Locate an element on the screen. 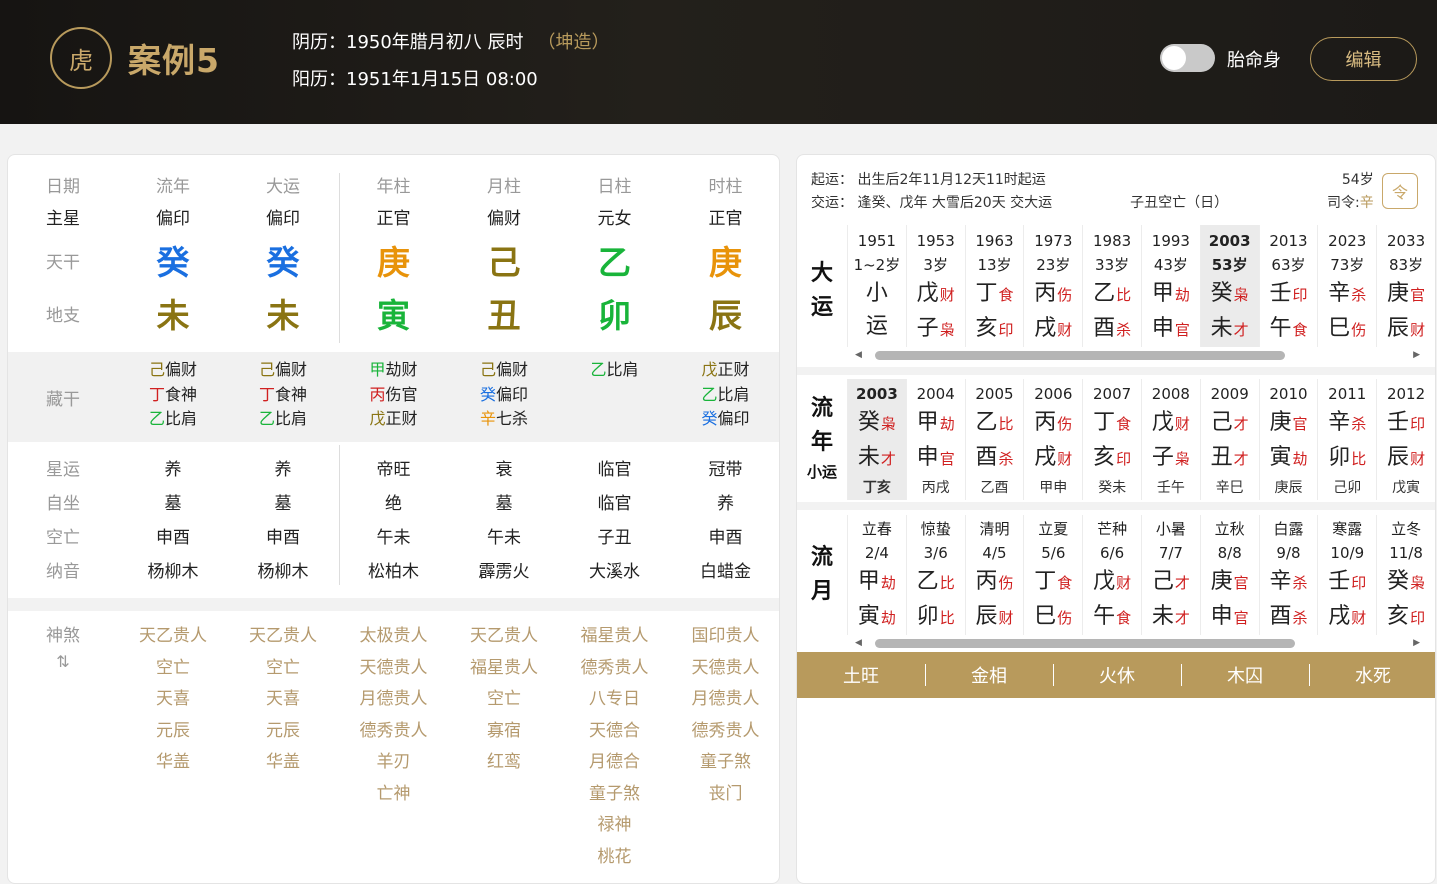  liuyue-branch: 卯比 is located at coordinates (936, 617).